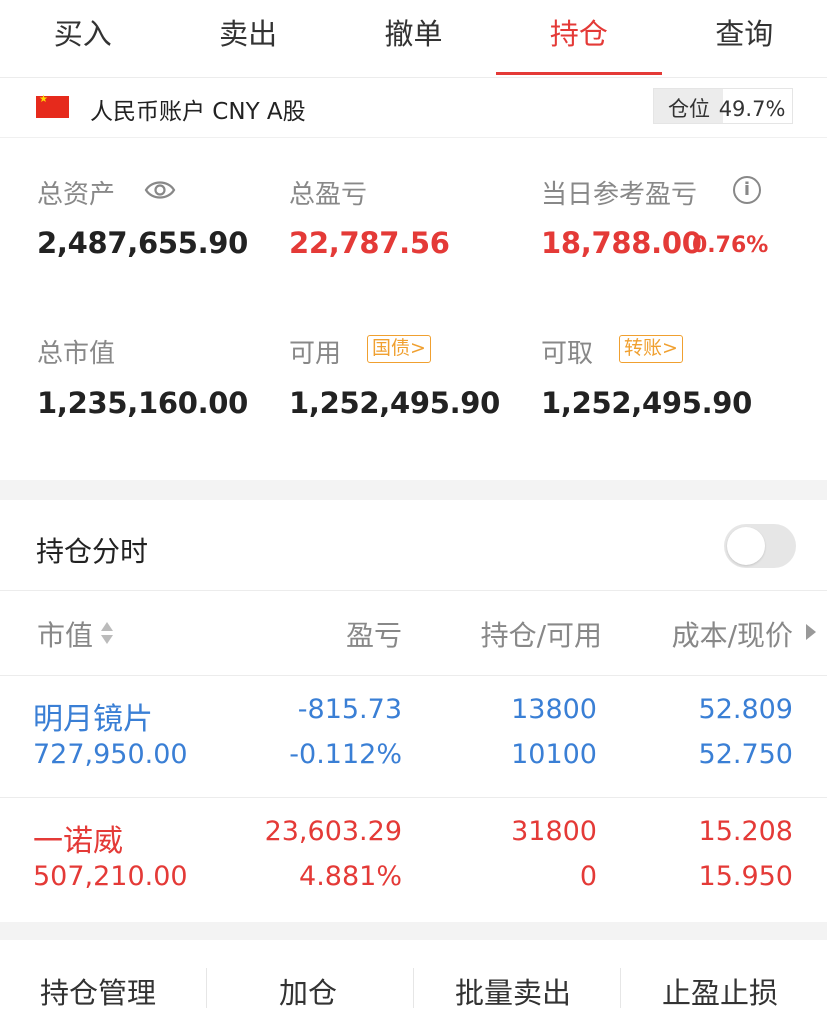 The width and height of the screenshot is (827, 1027). I want to click on stock-hold: 13800, so click(554, 709).